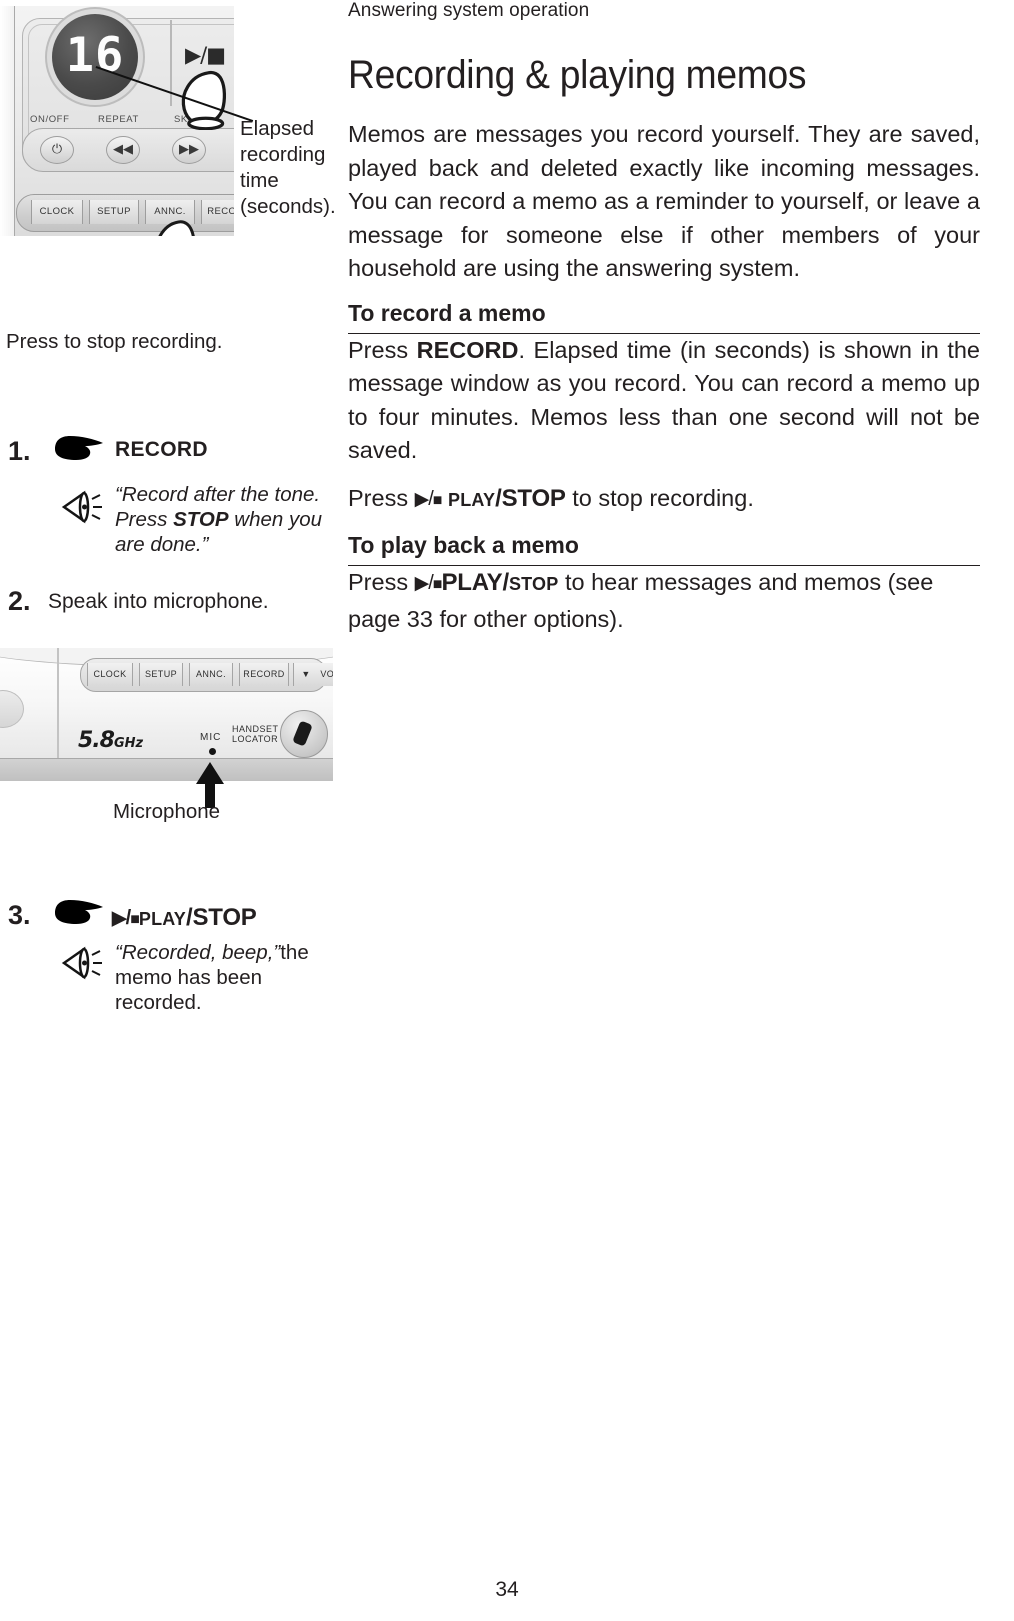  I want to click on stop-line-post: to stop recording., so click(659, 497).